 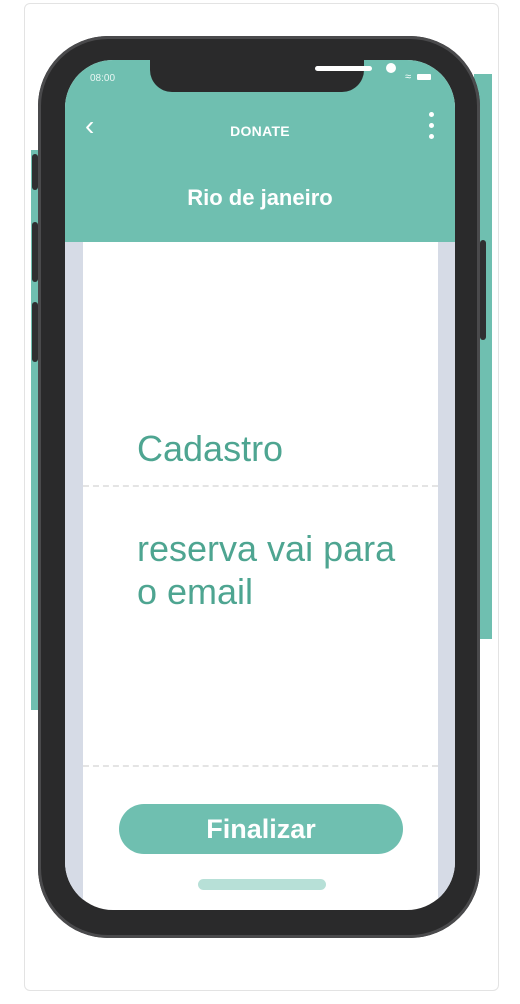 What do you see at coordinates (273, 76) in the screenshot?
I see `phone-notch` at bounding box center [273, 76].